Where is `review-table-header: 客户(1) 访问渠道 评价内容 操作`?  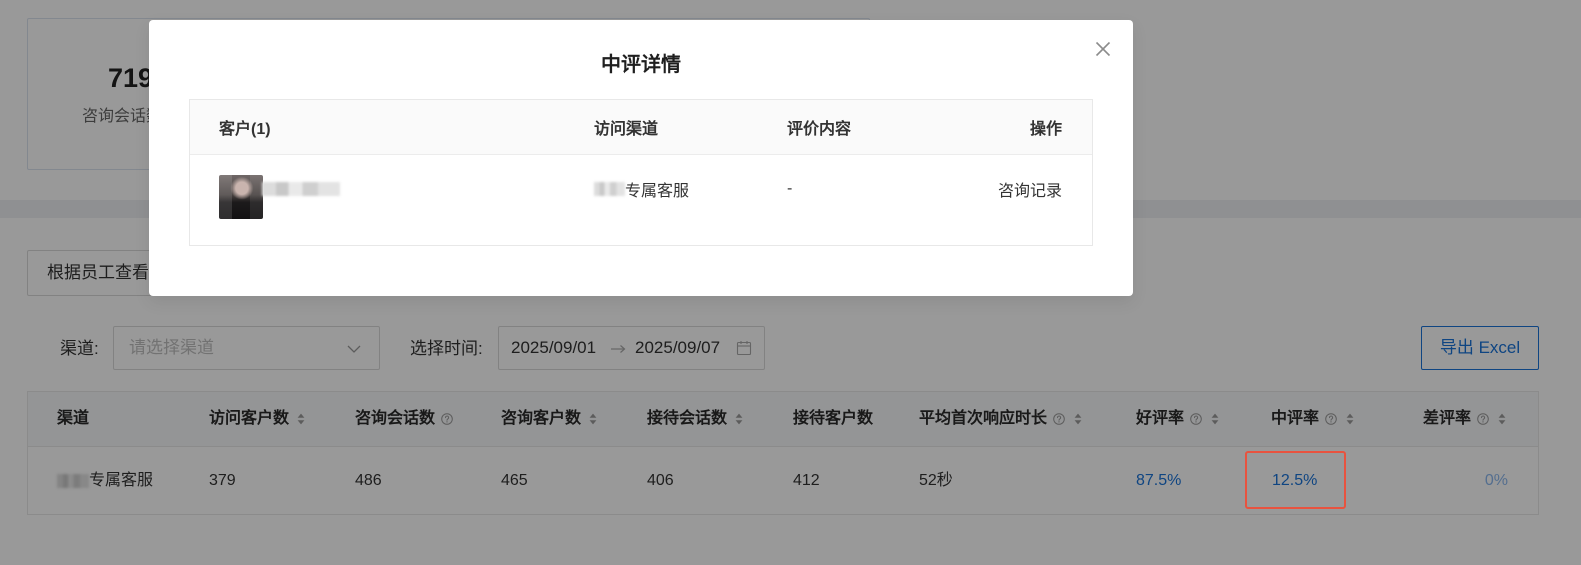
review-table-header: 客户(1) 访问渠道 评价内容 操作 is located at coordinates (641, 127).